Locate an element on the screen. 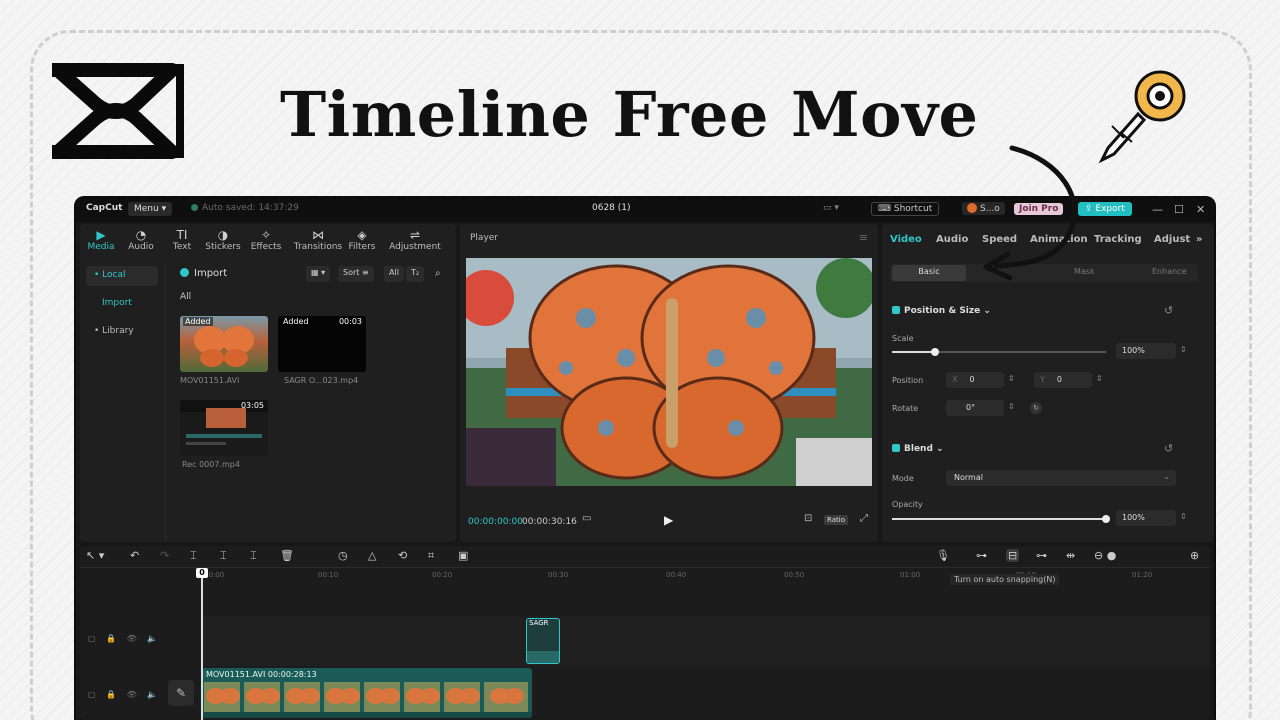  subtab-mask: Mask is located at coordinates (1084, 271).